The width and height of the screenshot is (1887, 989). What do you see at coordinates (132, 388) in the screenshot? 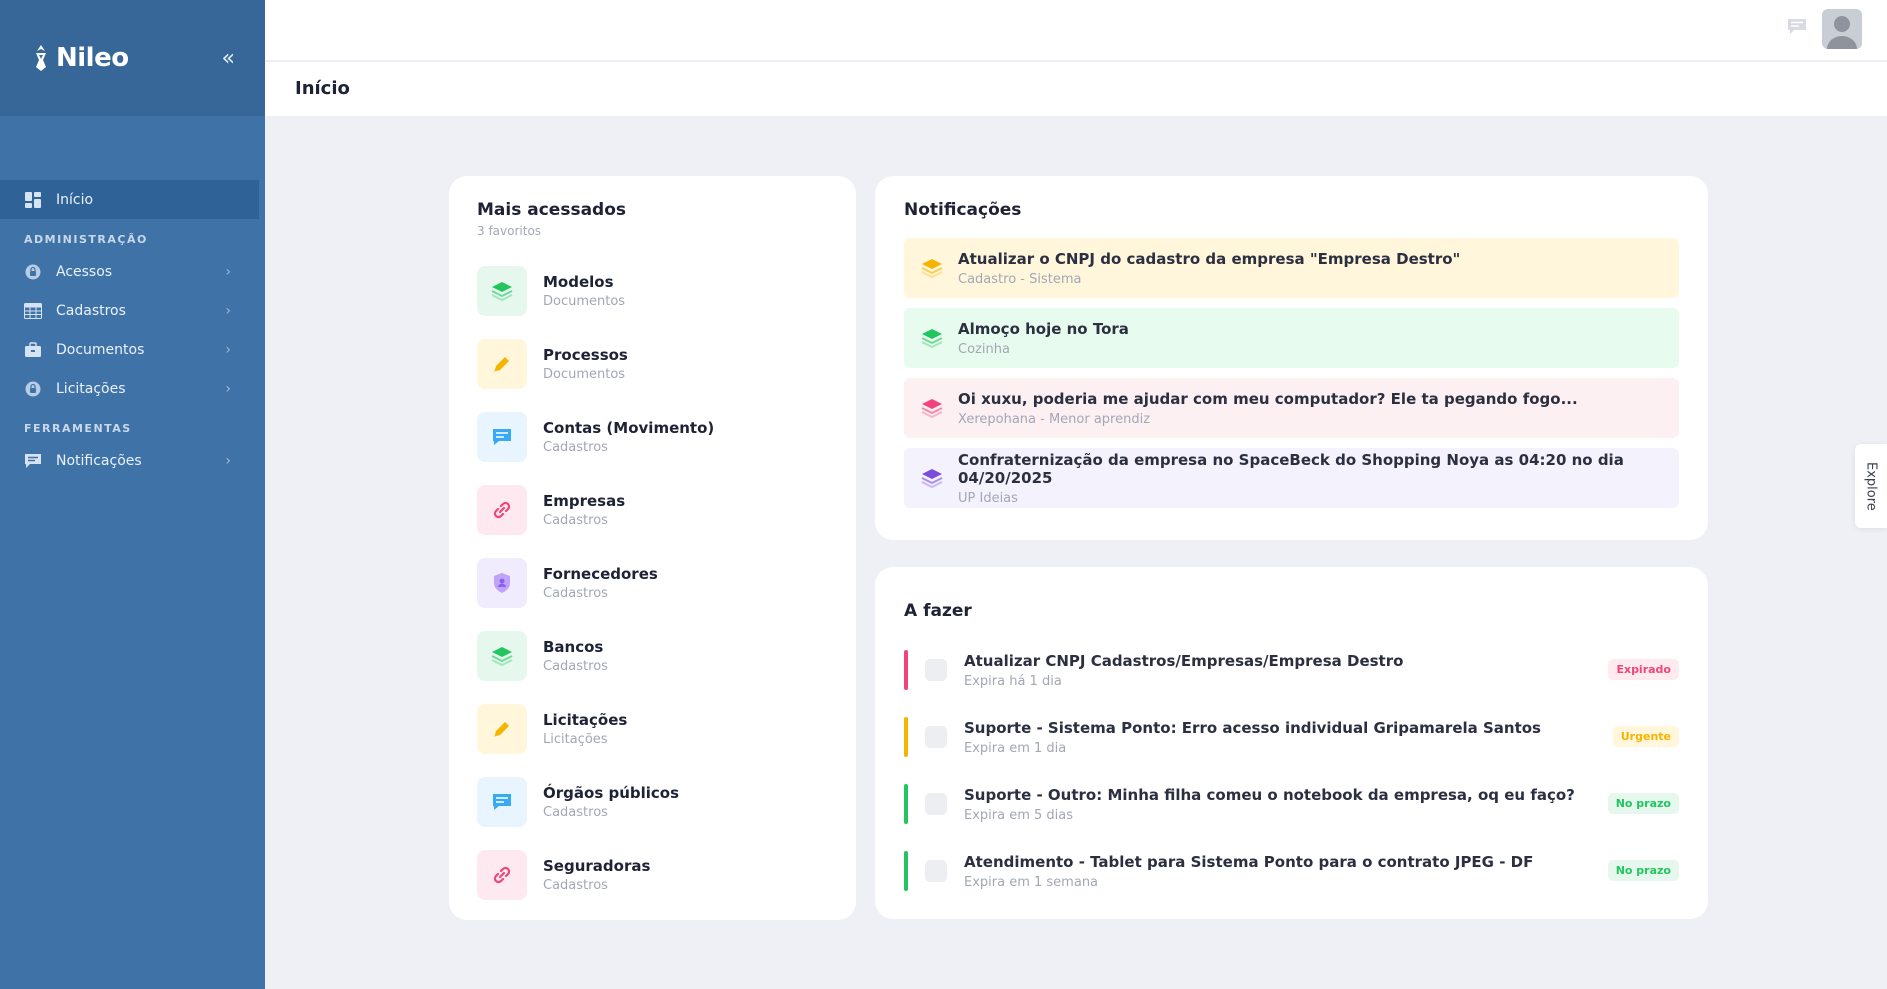
I see `sidebar-item-licitacoes: Licitações ›` at bounding box center [132, 388].